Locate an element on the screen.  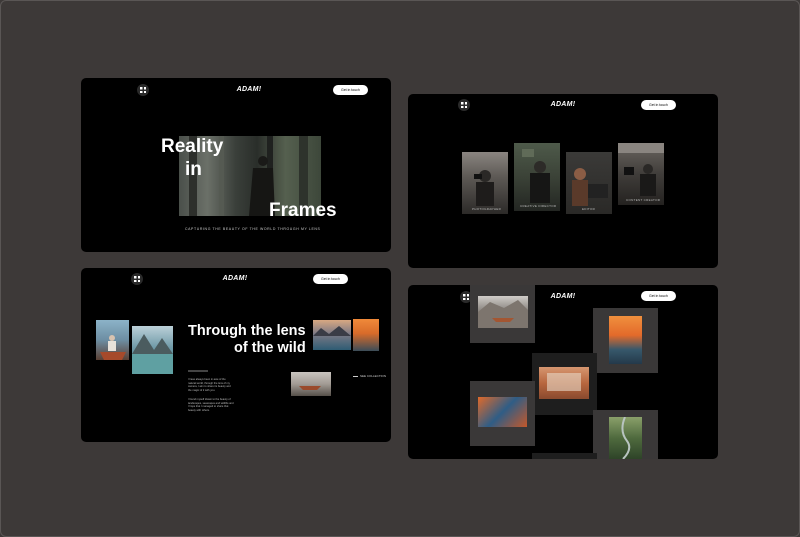
red-canyon-photo is located at coordinates (564, 383).